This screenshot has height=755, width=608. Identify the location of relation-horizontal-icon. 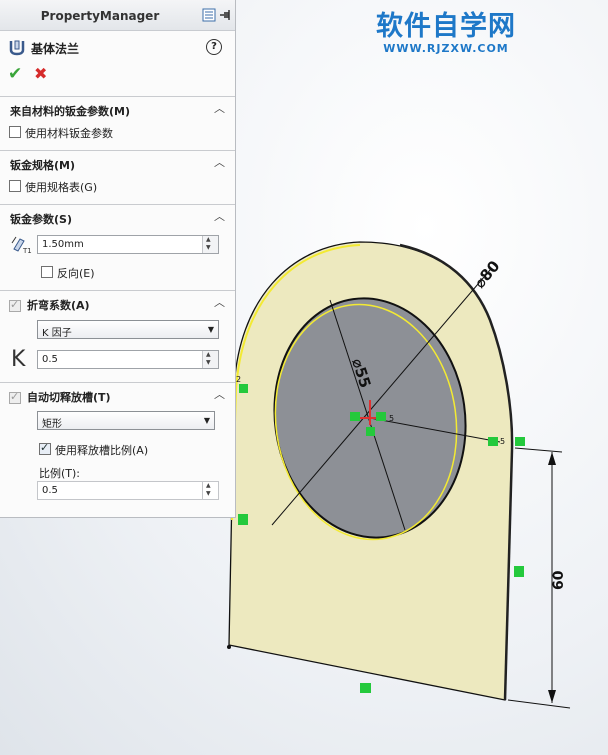
(355, 416).